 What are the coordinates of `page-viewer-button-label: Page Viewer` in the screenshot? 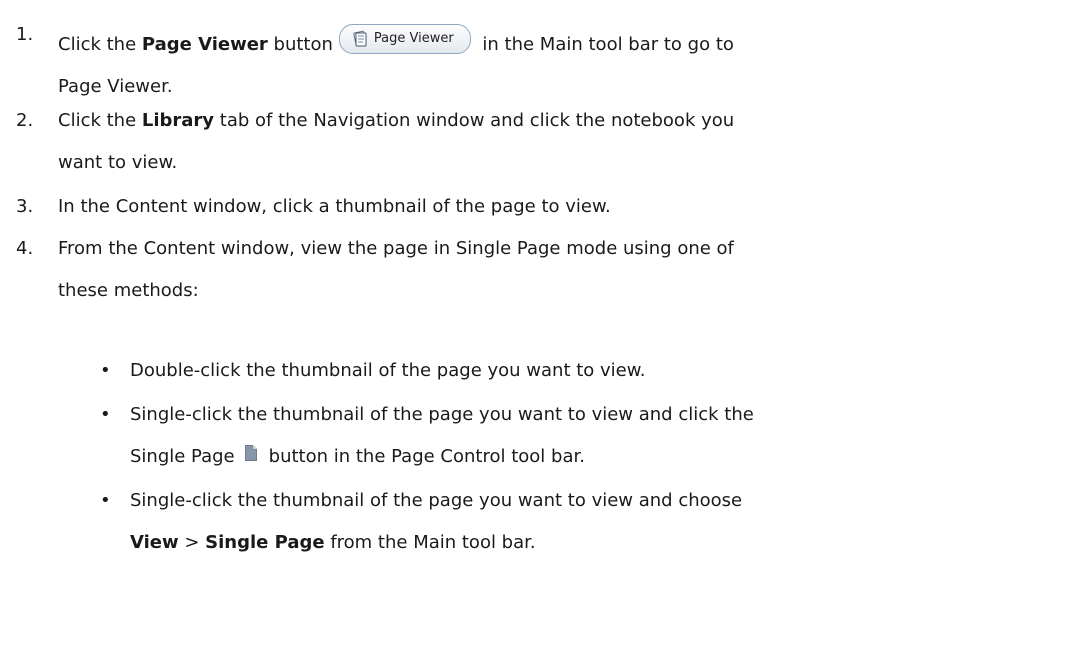 It's located at (413, 38).